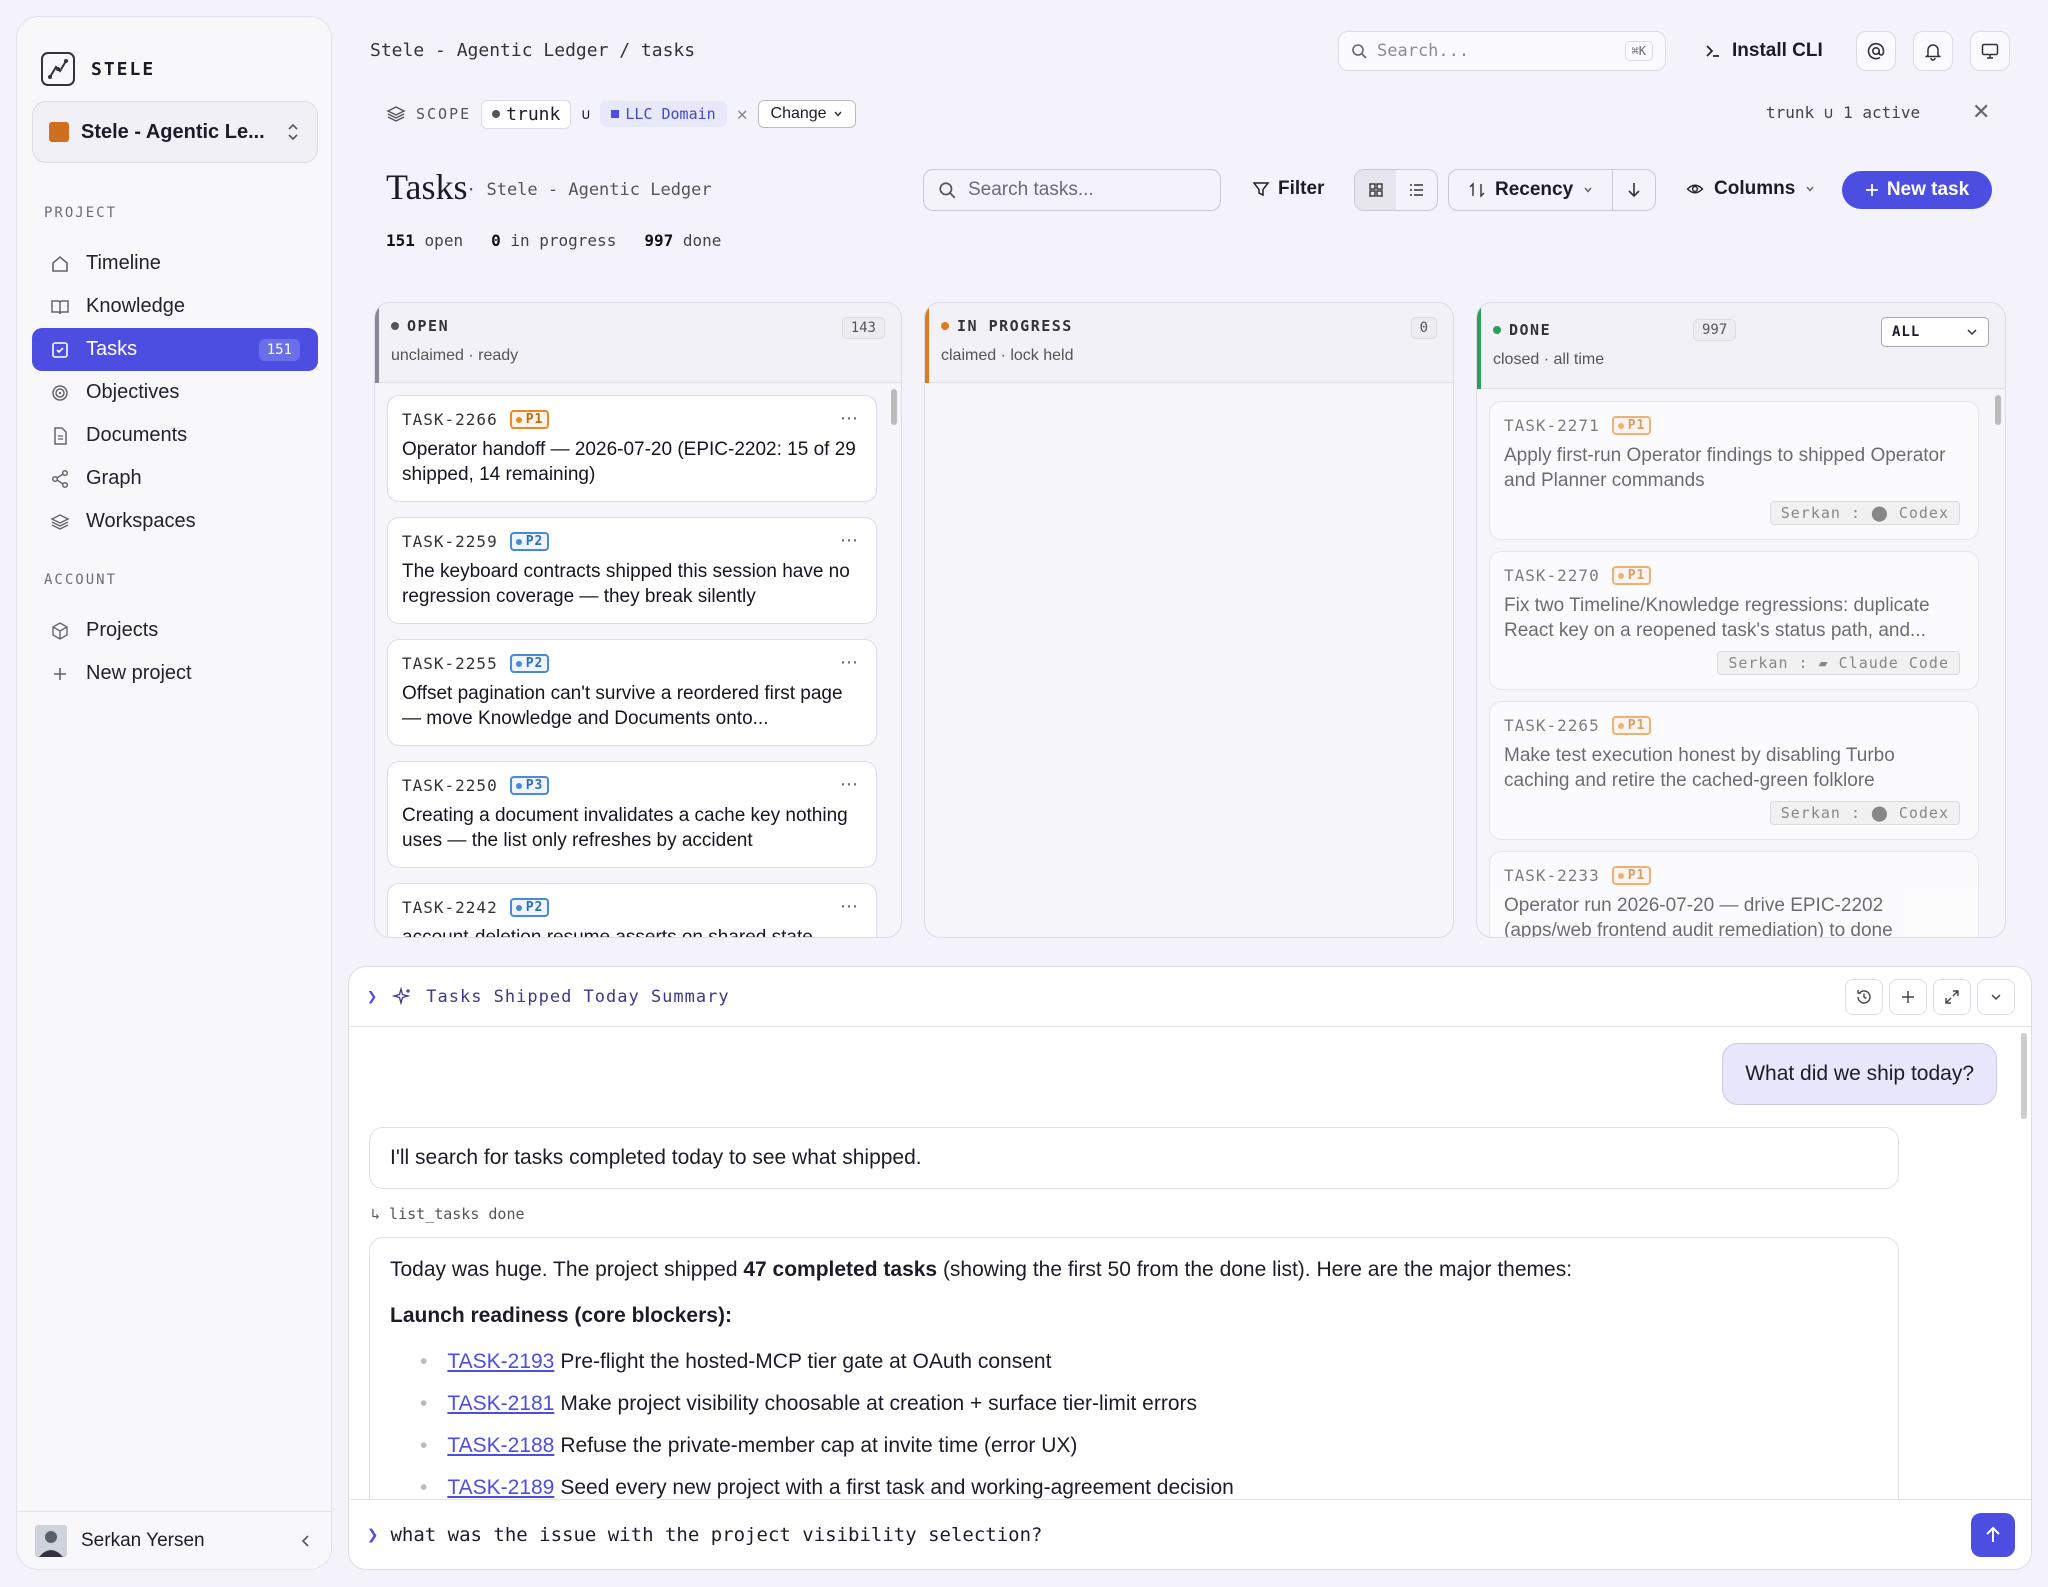 The width and height of the screenshot is (2048, 1587). I want to click on change-scope-button: Change, so click(806, 114).